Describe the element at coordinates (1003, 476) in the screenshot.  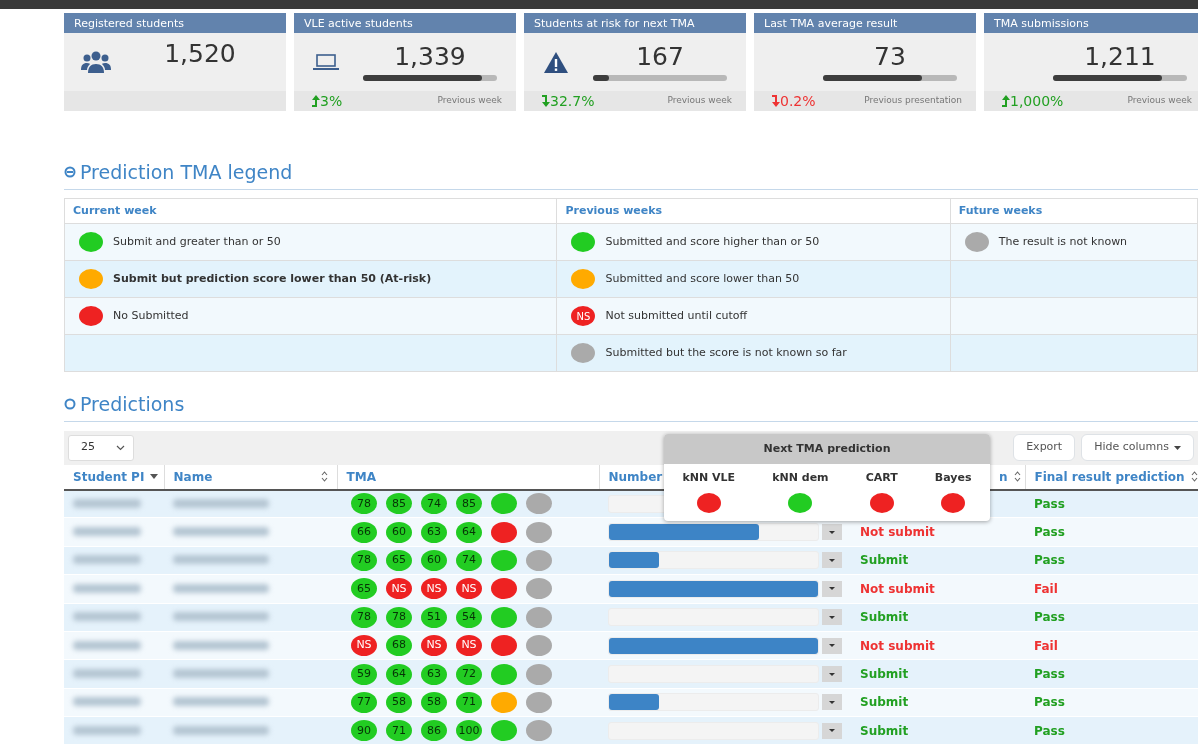
I see `column-header: n` at that location.